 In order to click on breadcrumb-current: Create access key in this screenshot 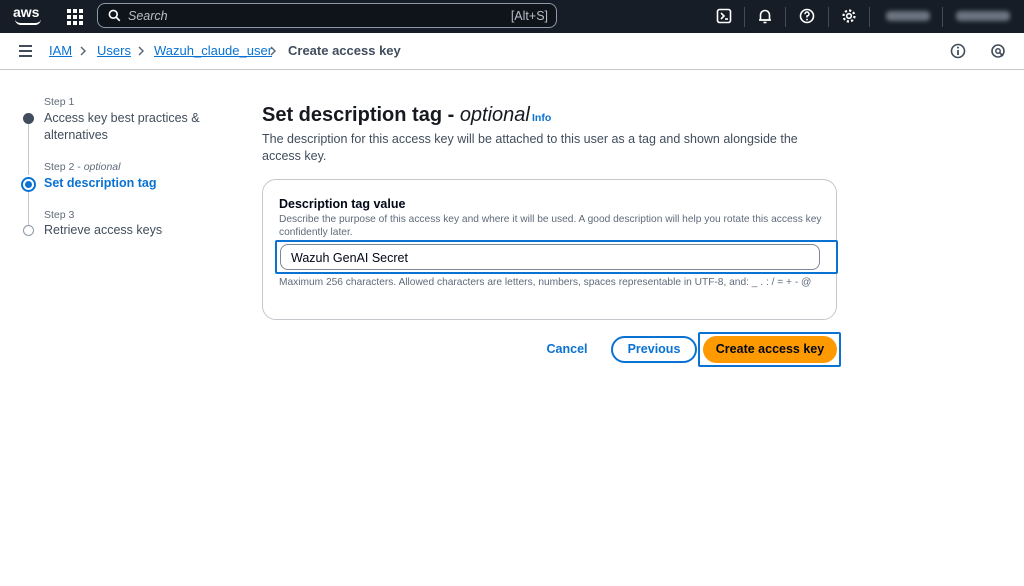, I will do `click(344, 50)`.